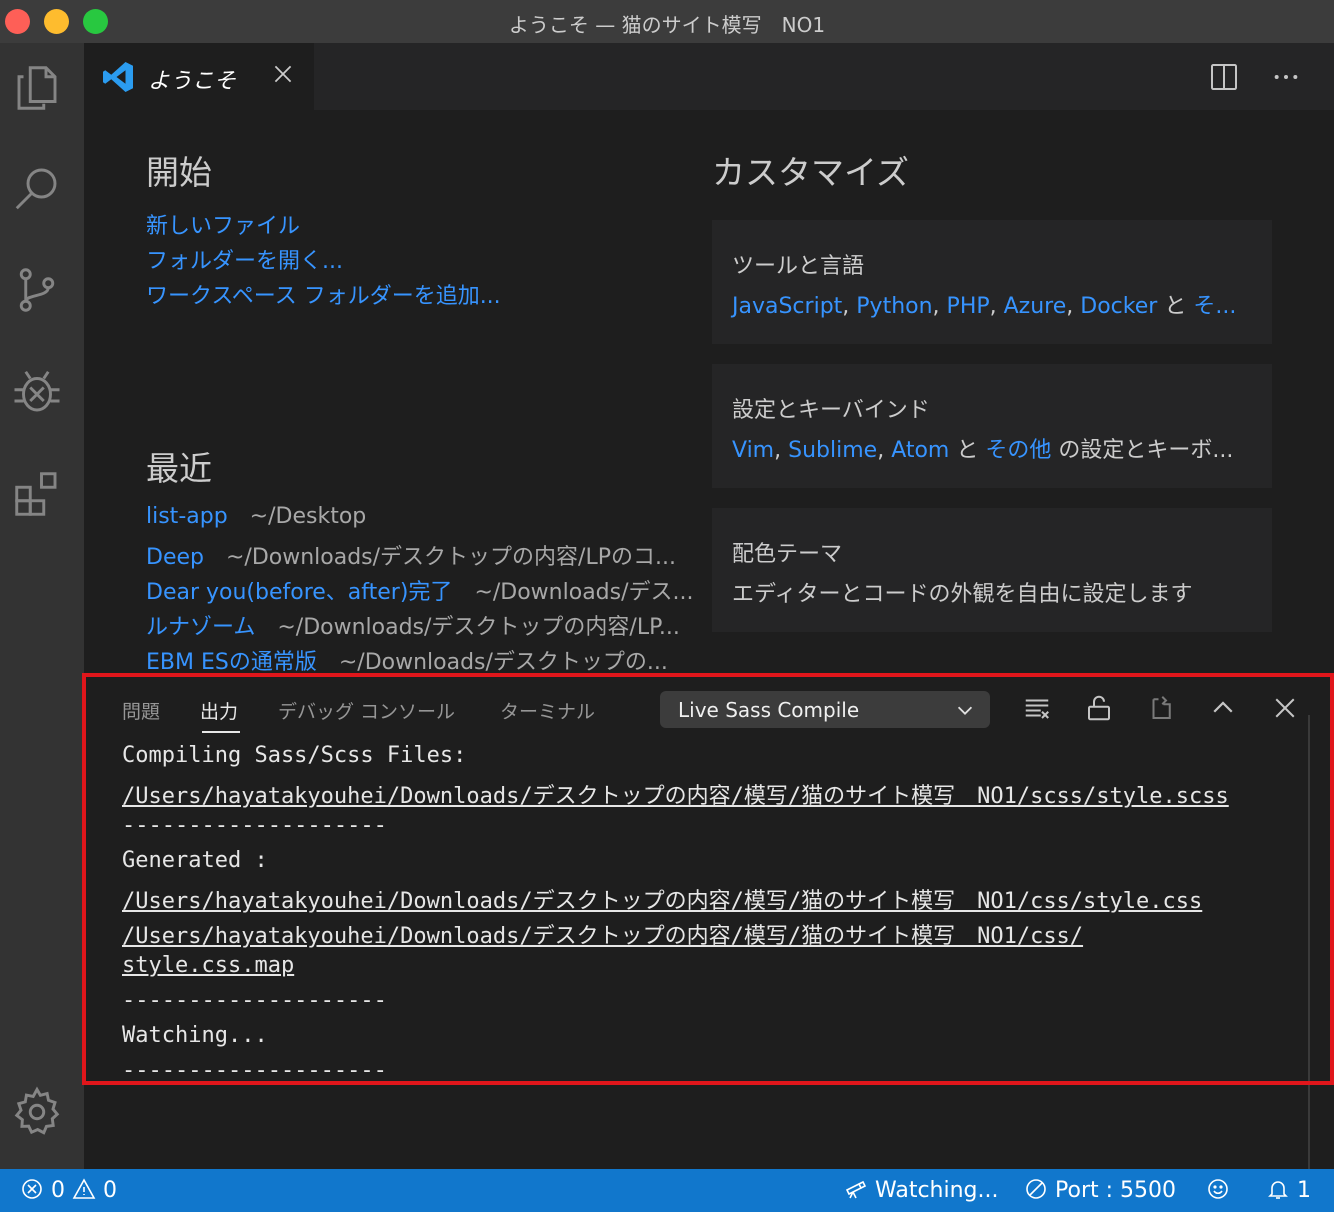  I want to click on window-title: ようこそ — 猫のサイト模写 NO1, so click(667, 25).